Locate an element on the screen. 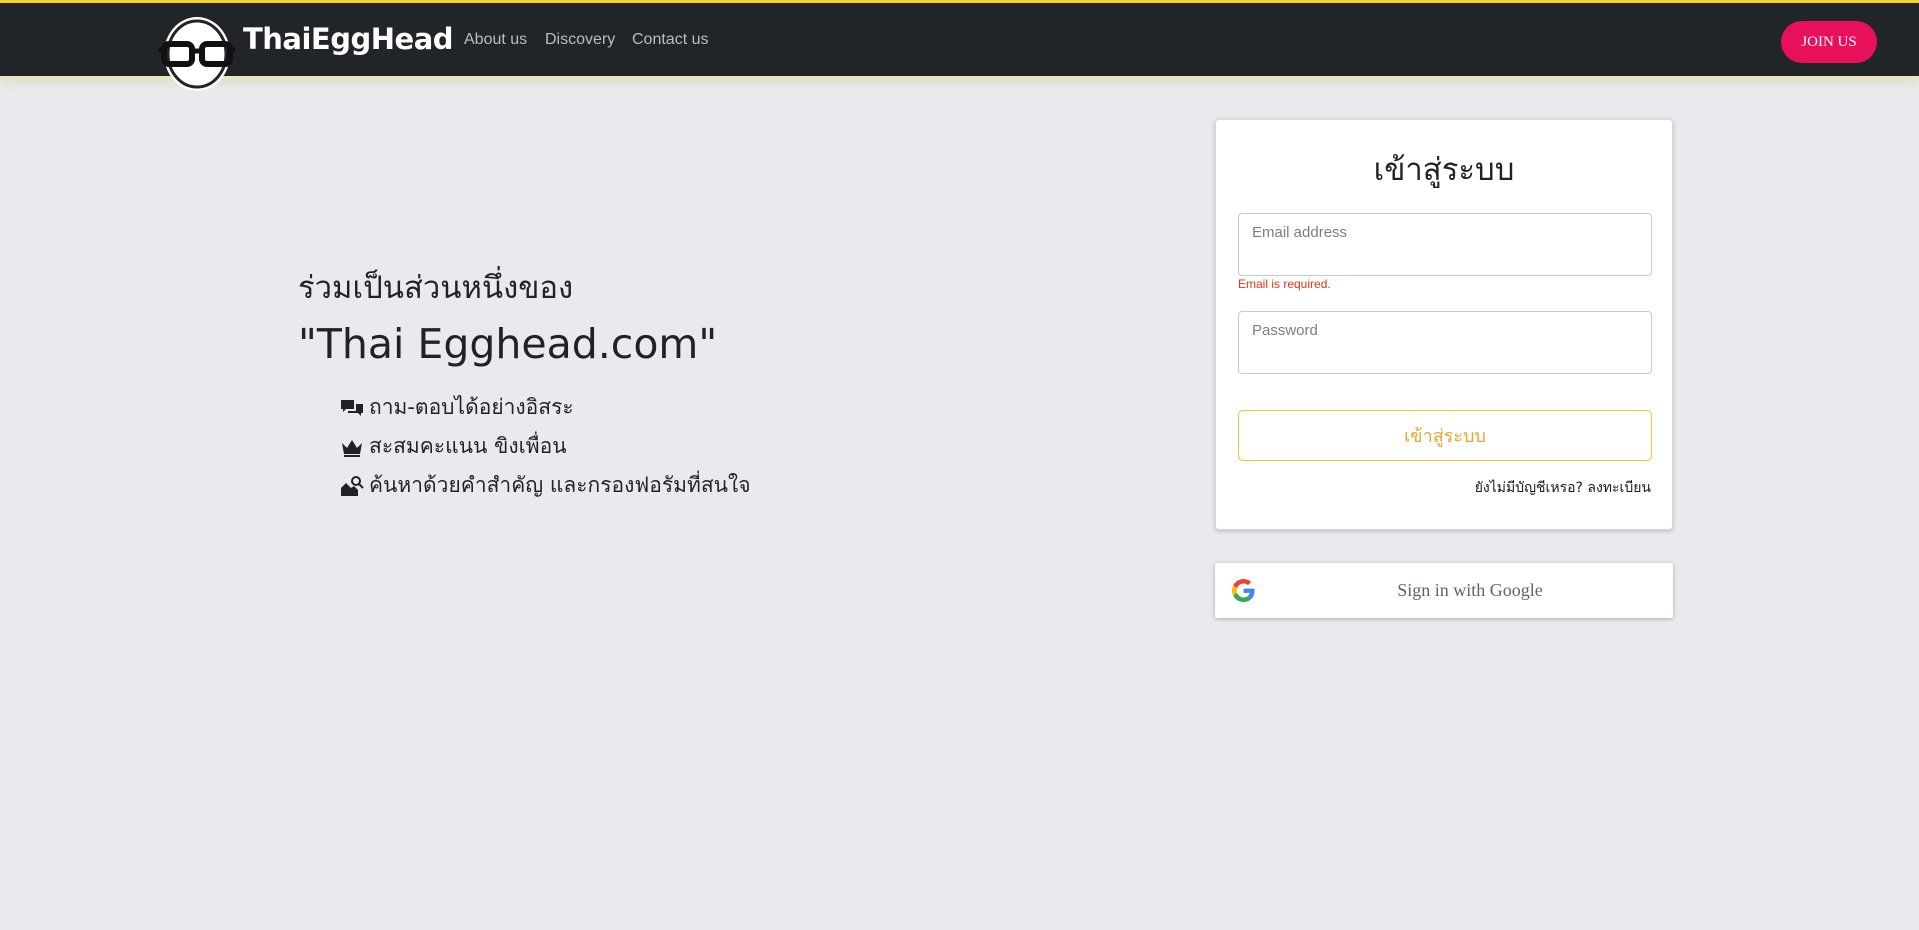 This screenshot has height=930, width=1919. nav-link-discovery: Discovery is located at coordinates (580, 40).